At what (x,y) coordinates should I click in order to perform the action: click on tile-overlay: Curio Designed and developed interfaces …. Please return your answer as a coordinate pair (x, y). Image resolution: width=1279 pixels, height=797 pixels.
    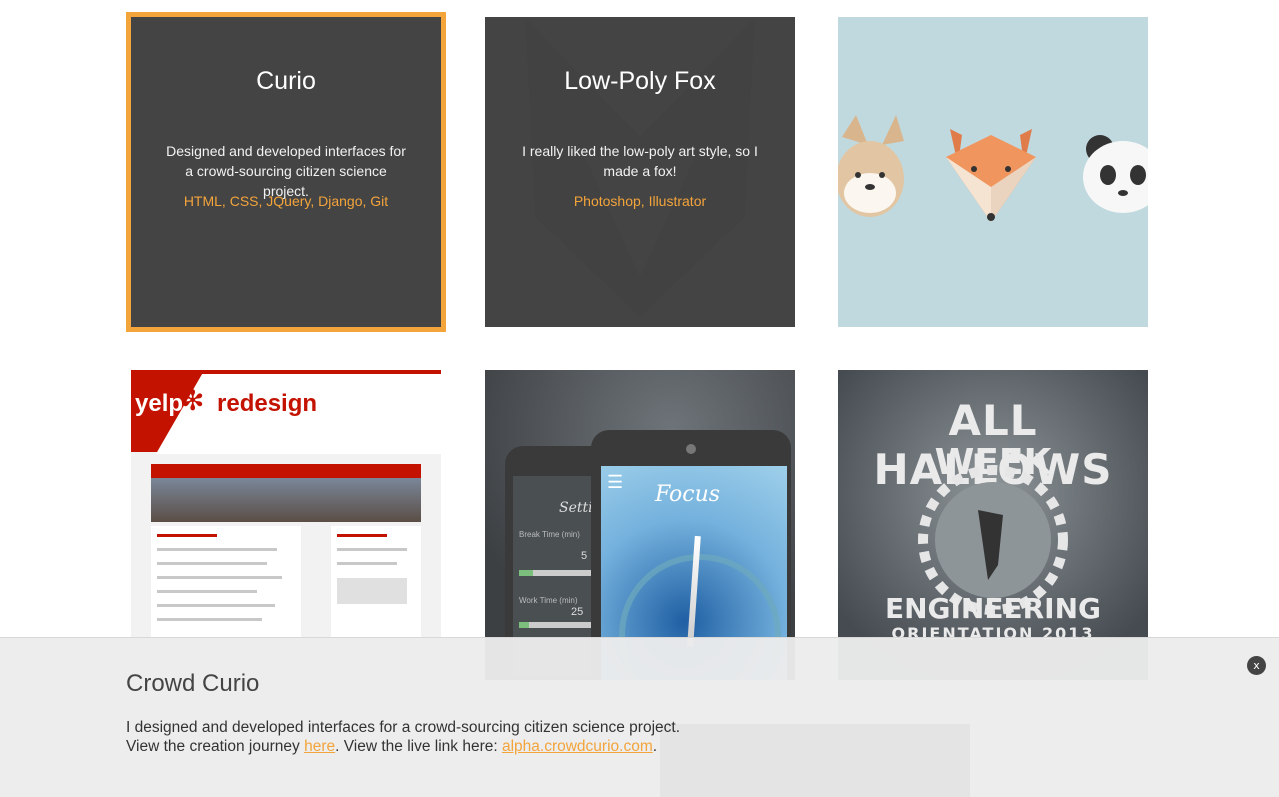
    Looking at the image, I should click on (286, 172).